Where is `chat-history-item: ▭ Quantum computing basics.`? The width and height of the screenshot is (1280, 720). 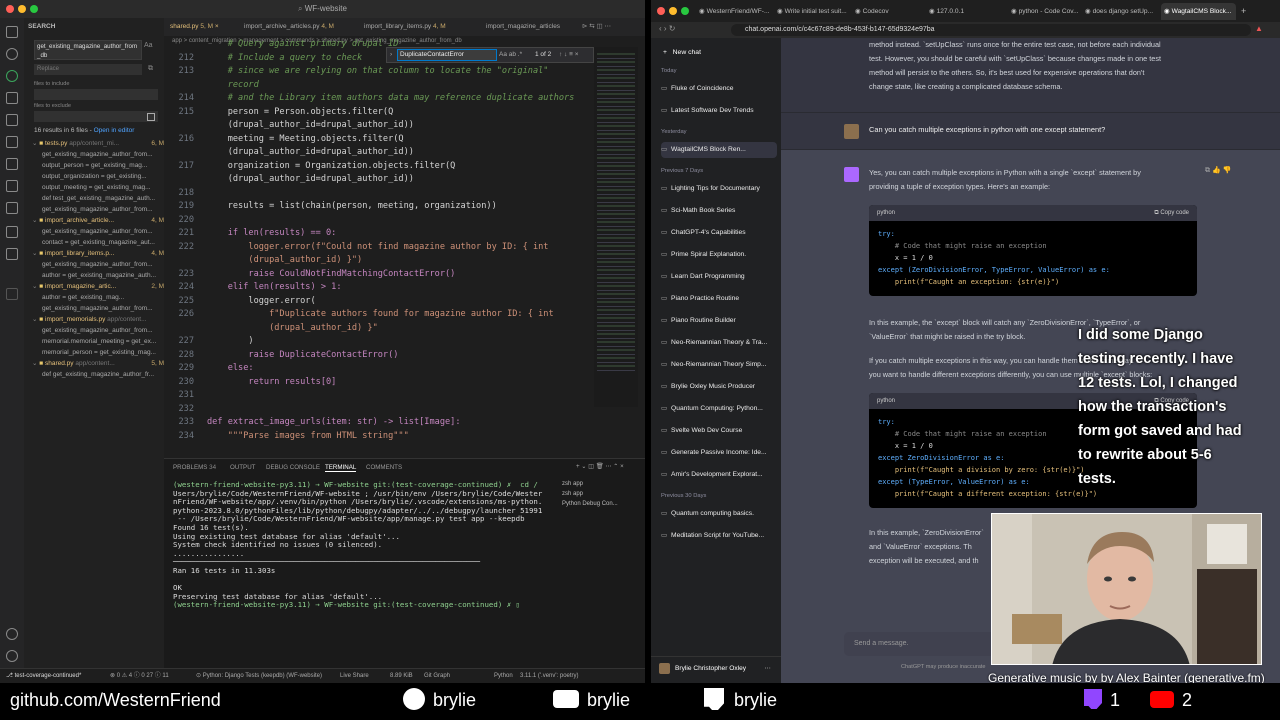 chat-history-item: ▭ Quantum computing basics. is located at coordinates (719, 514).